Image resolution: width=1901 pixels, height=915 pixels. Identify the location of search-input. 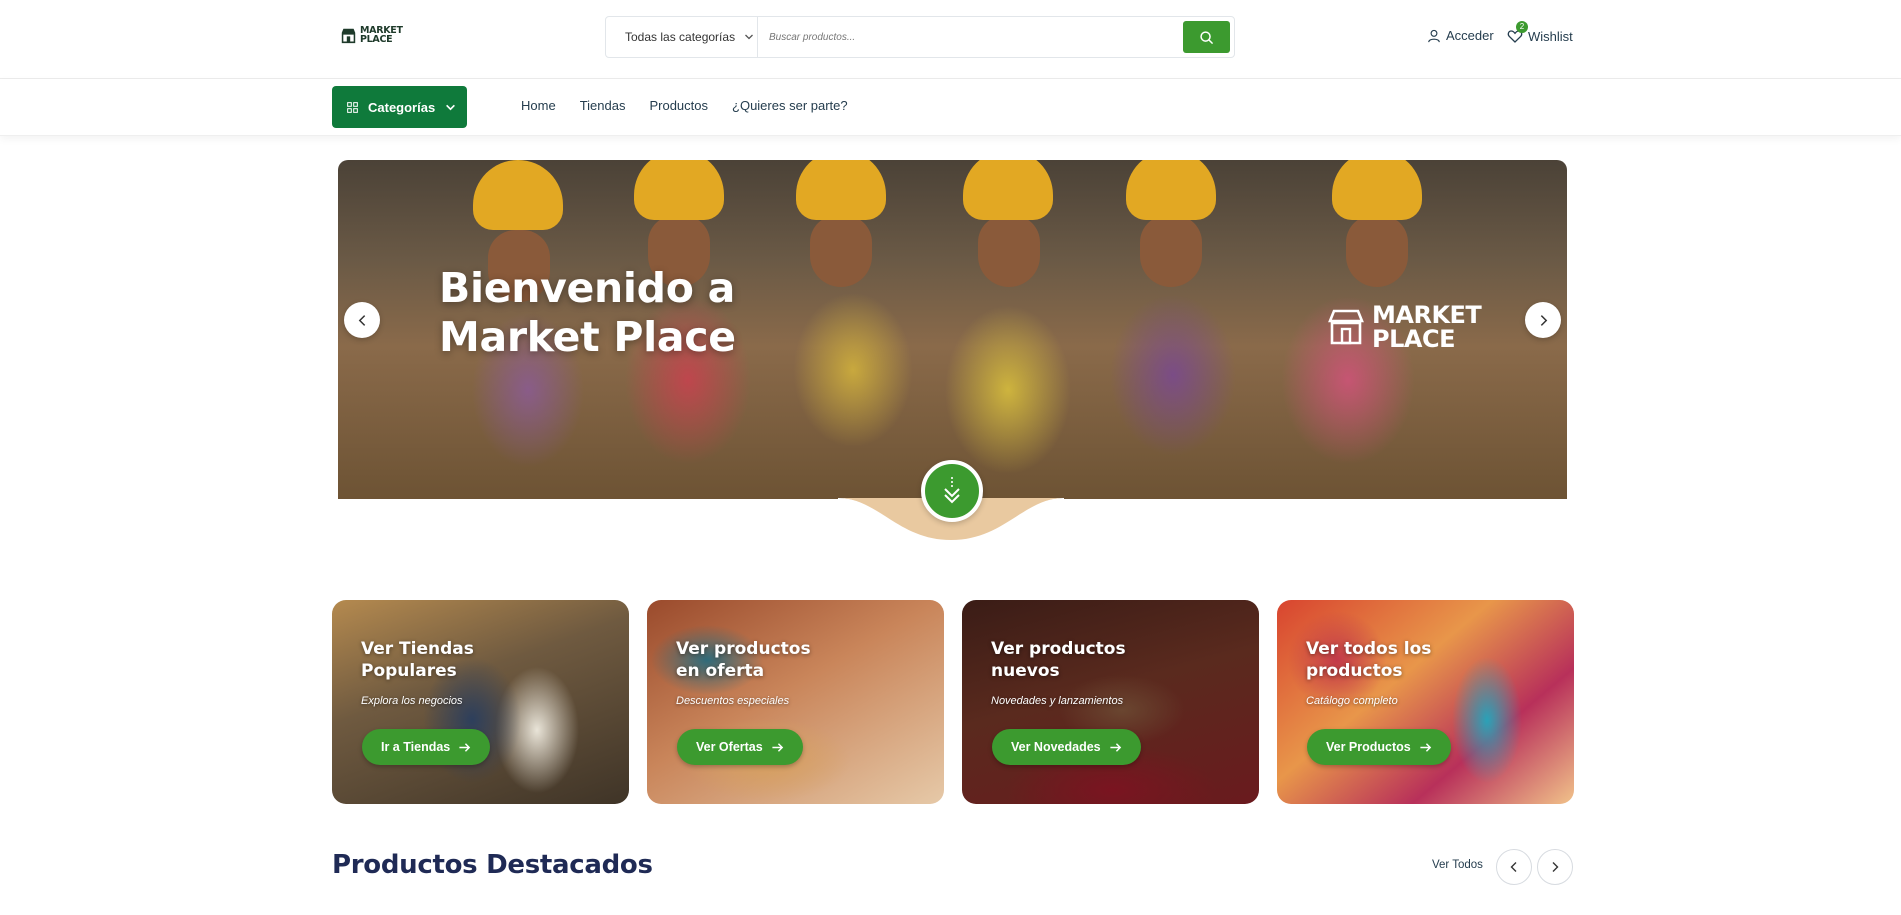
(970, 37).